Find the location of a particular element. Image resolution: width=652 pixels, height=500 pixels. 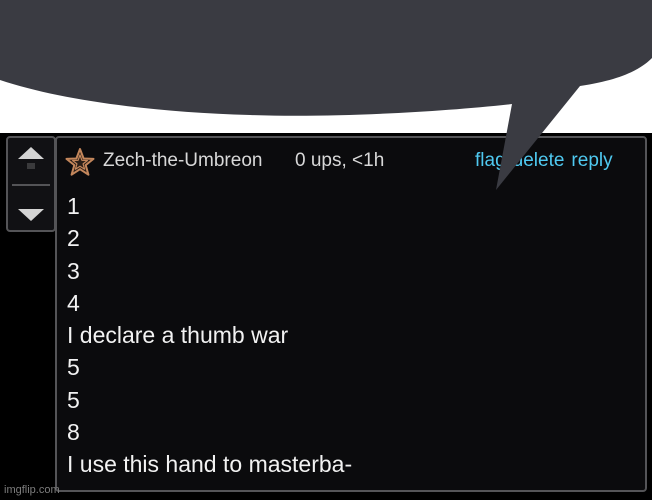

username-link: Zech-the-Umbreon is located at coordinates (182, 161).